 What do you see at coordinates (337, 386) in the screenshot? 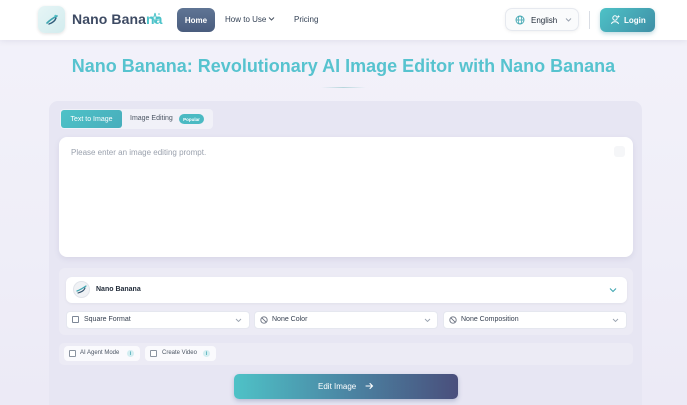
I see `edit-image-label: Edit Image` at bounding box center [337, 386].